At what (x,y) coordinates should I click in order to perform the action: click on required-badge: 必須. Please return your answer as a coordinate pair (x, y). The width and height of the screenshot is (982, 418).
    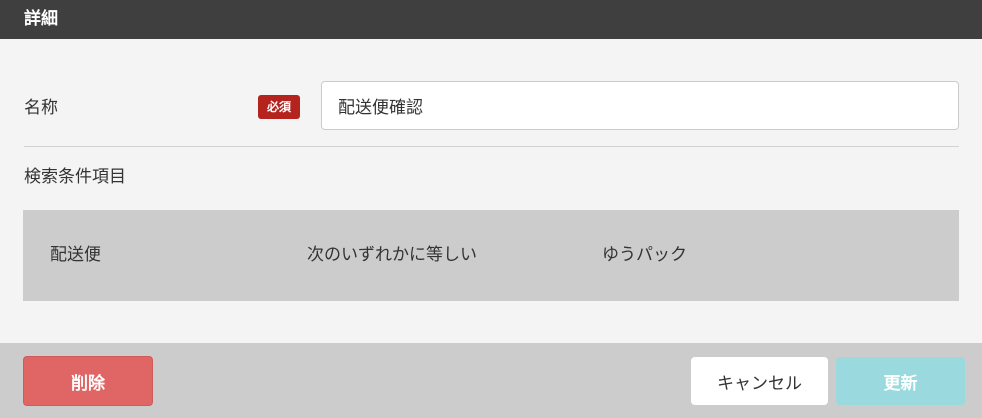
    Looking at the image, I should click on (279, 107).